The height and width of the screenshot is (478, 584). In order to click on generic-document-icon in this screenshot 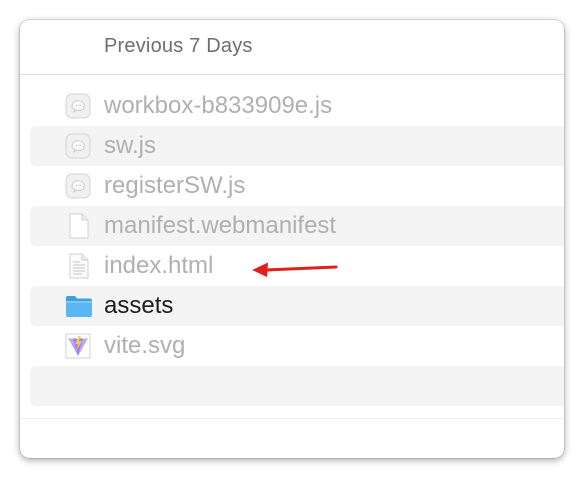, I will do `click(78, 226)`.